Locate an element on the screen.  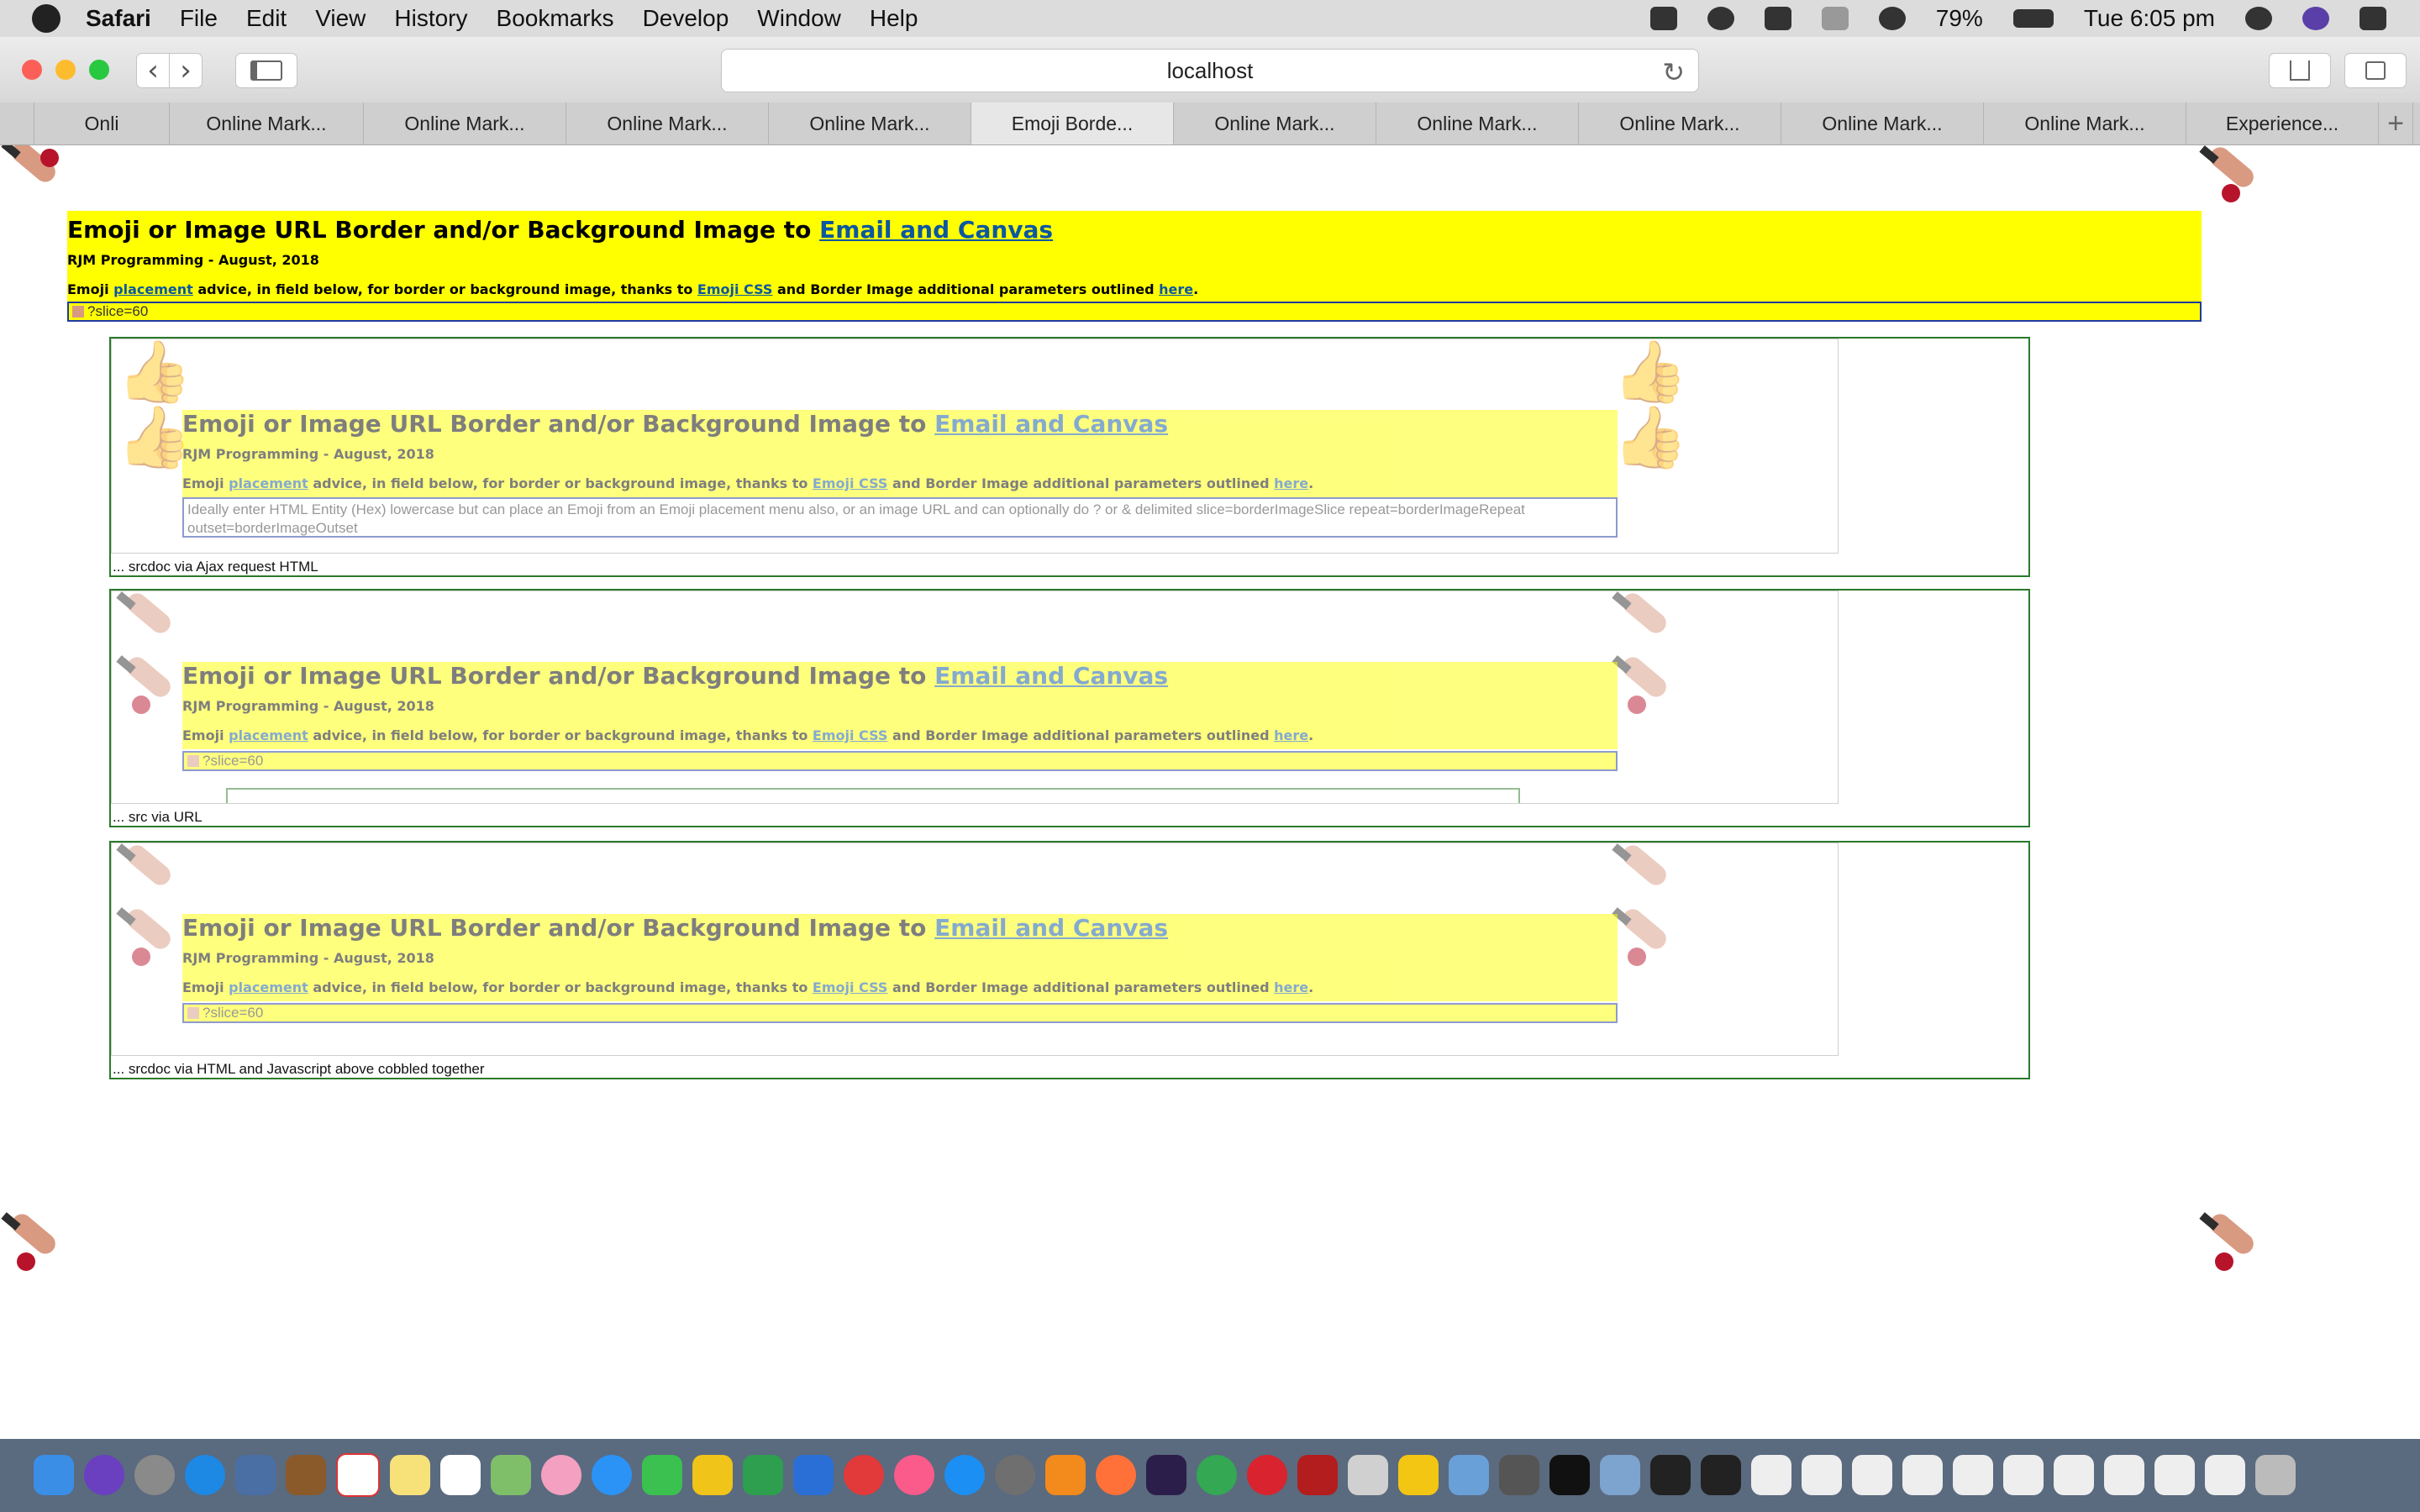
terminal-icon is located at coordinates (1569, 1475).